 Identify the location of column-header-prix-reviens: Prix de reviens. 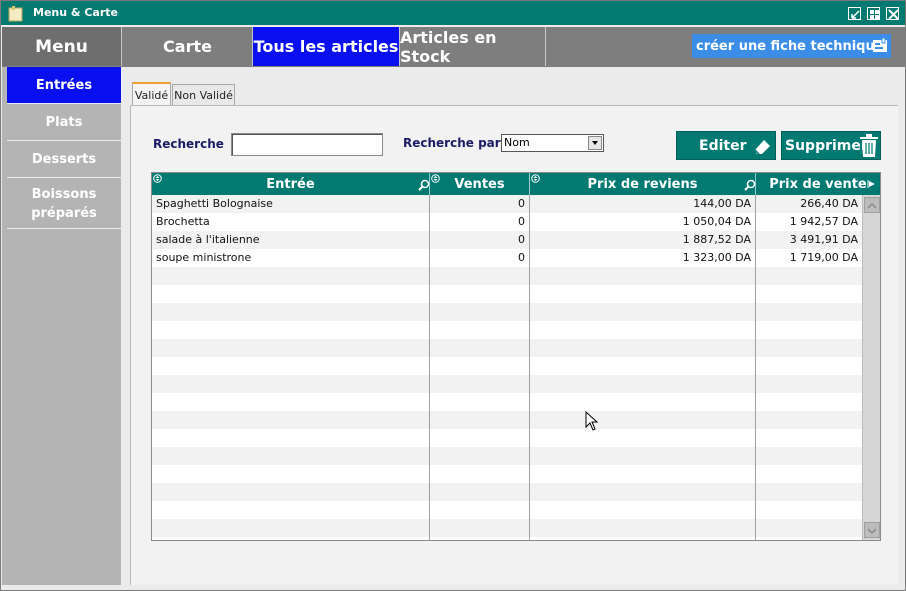
(643, 184).